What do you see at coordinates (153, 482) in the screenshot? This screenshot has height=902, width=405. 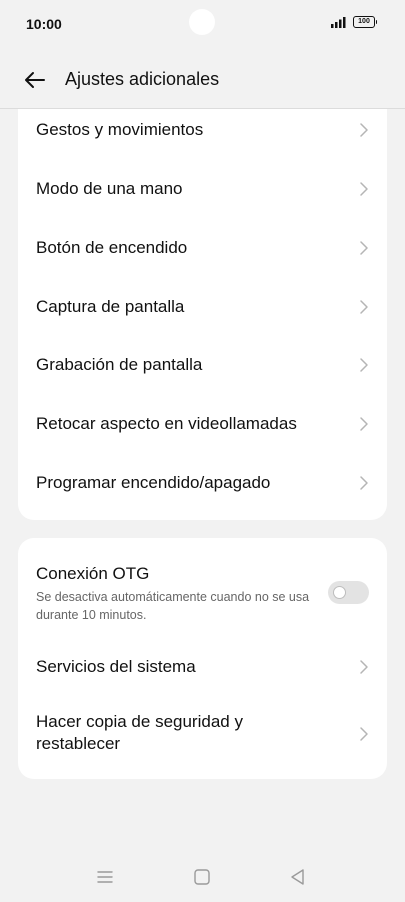 I see `settings-item-label: Programar encendido/apagado` at bounding box center [153, 482].